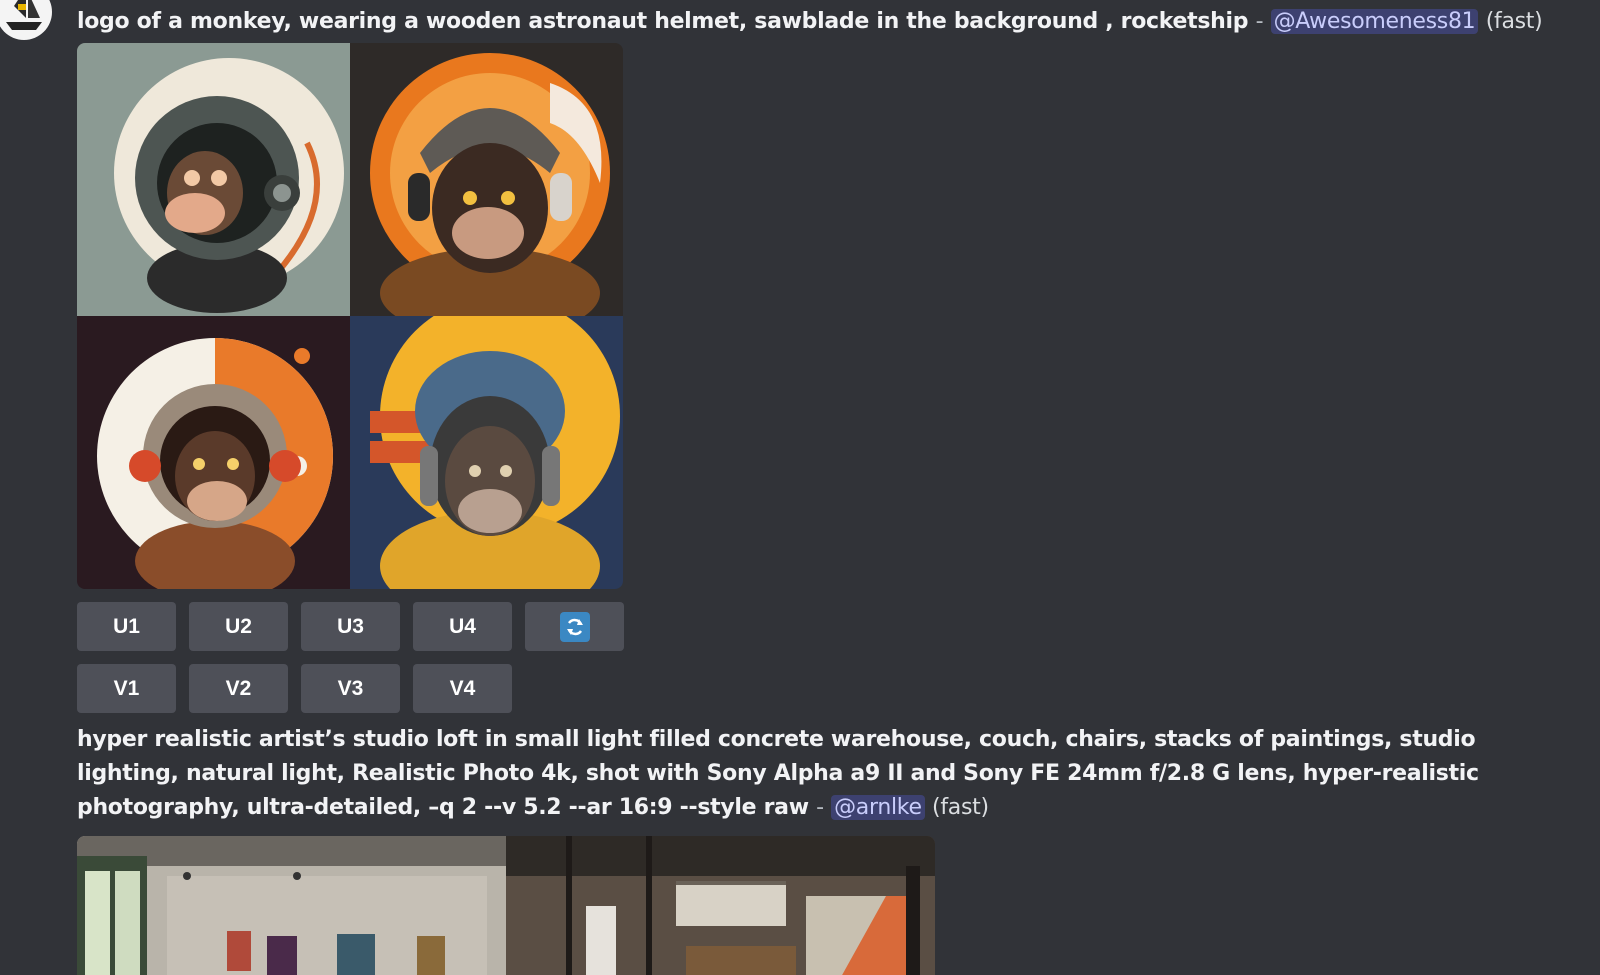  Describe the element at coordinates (462, 626) in the screenshot. I see `u4-button: U4` at that location.